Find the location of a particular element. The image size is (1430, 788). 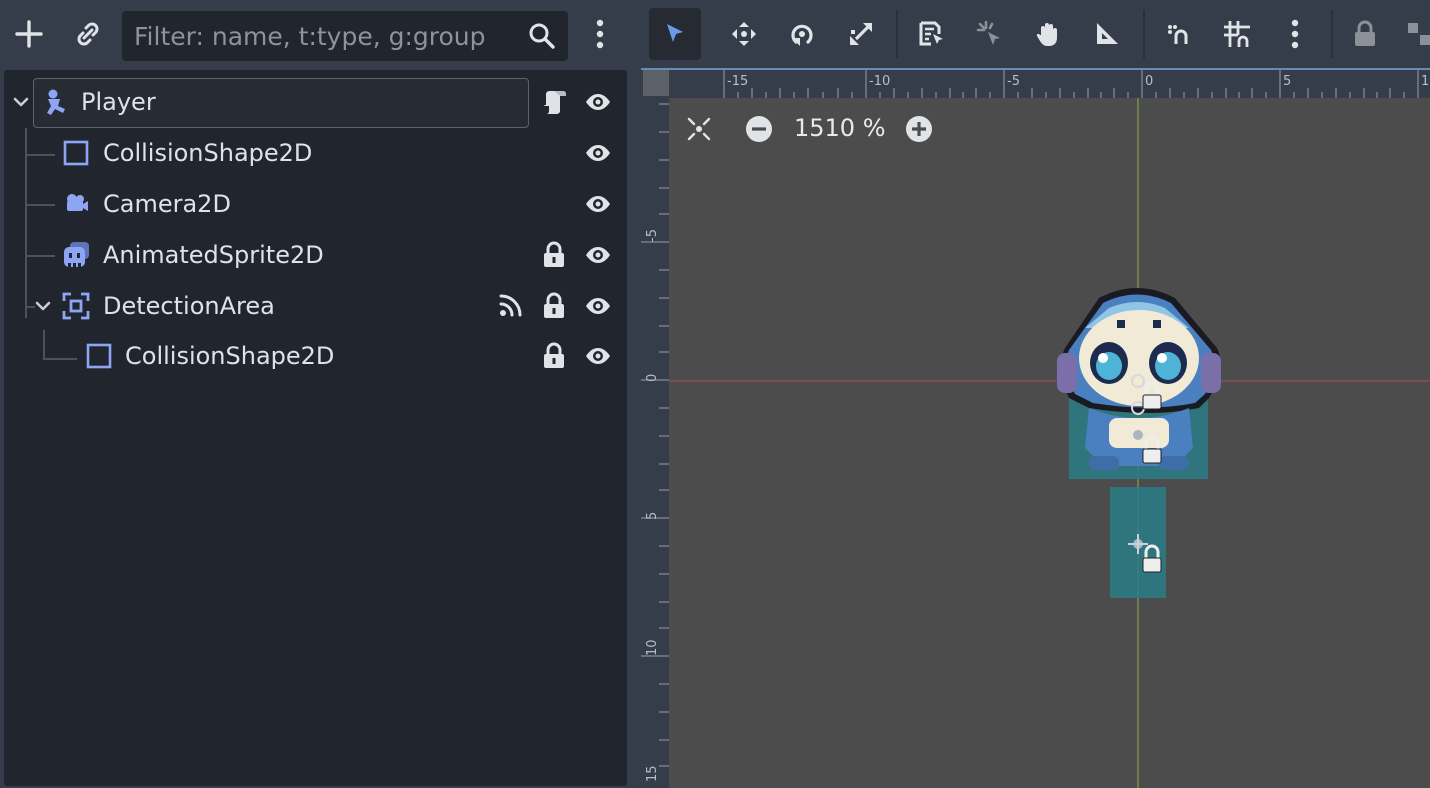

filter-field is located at coordinates (345, 36).